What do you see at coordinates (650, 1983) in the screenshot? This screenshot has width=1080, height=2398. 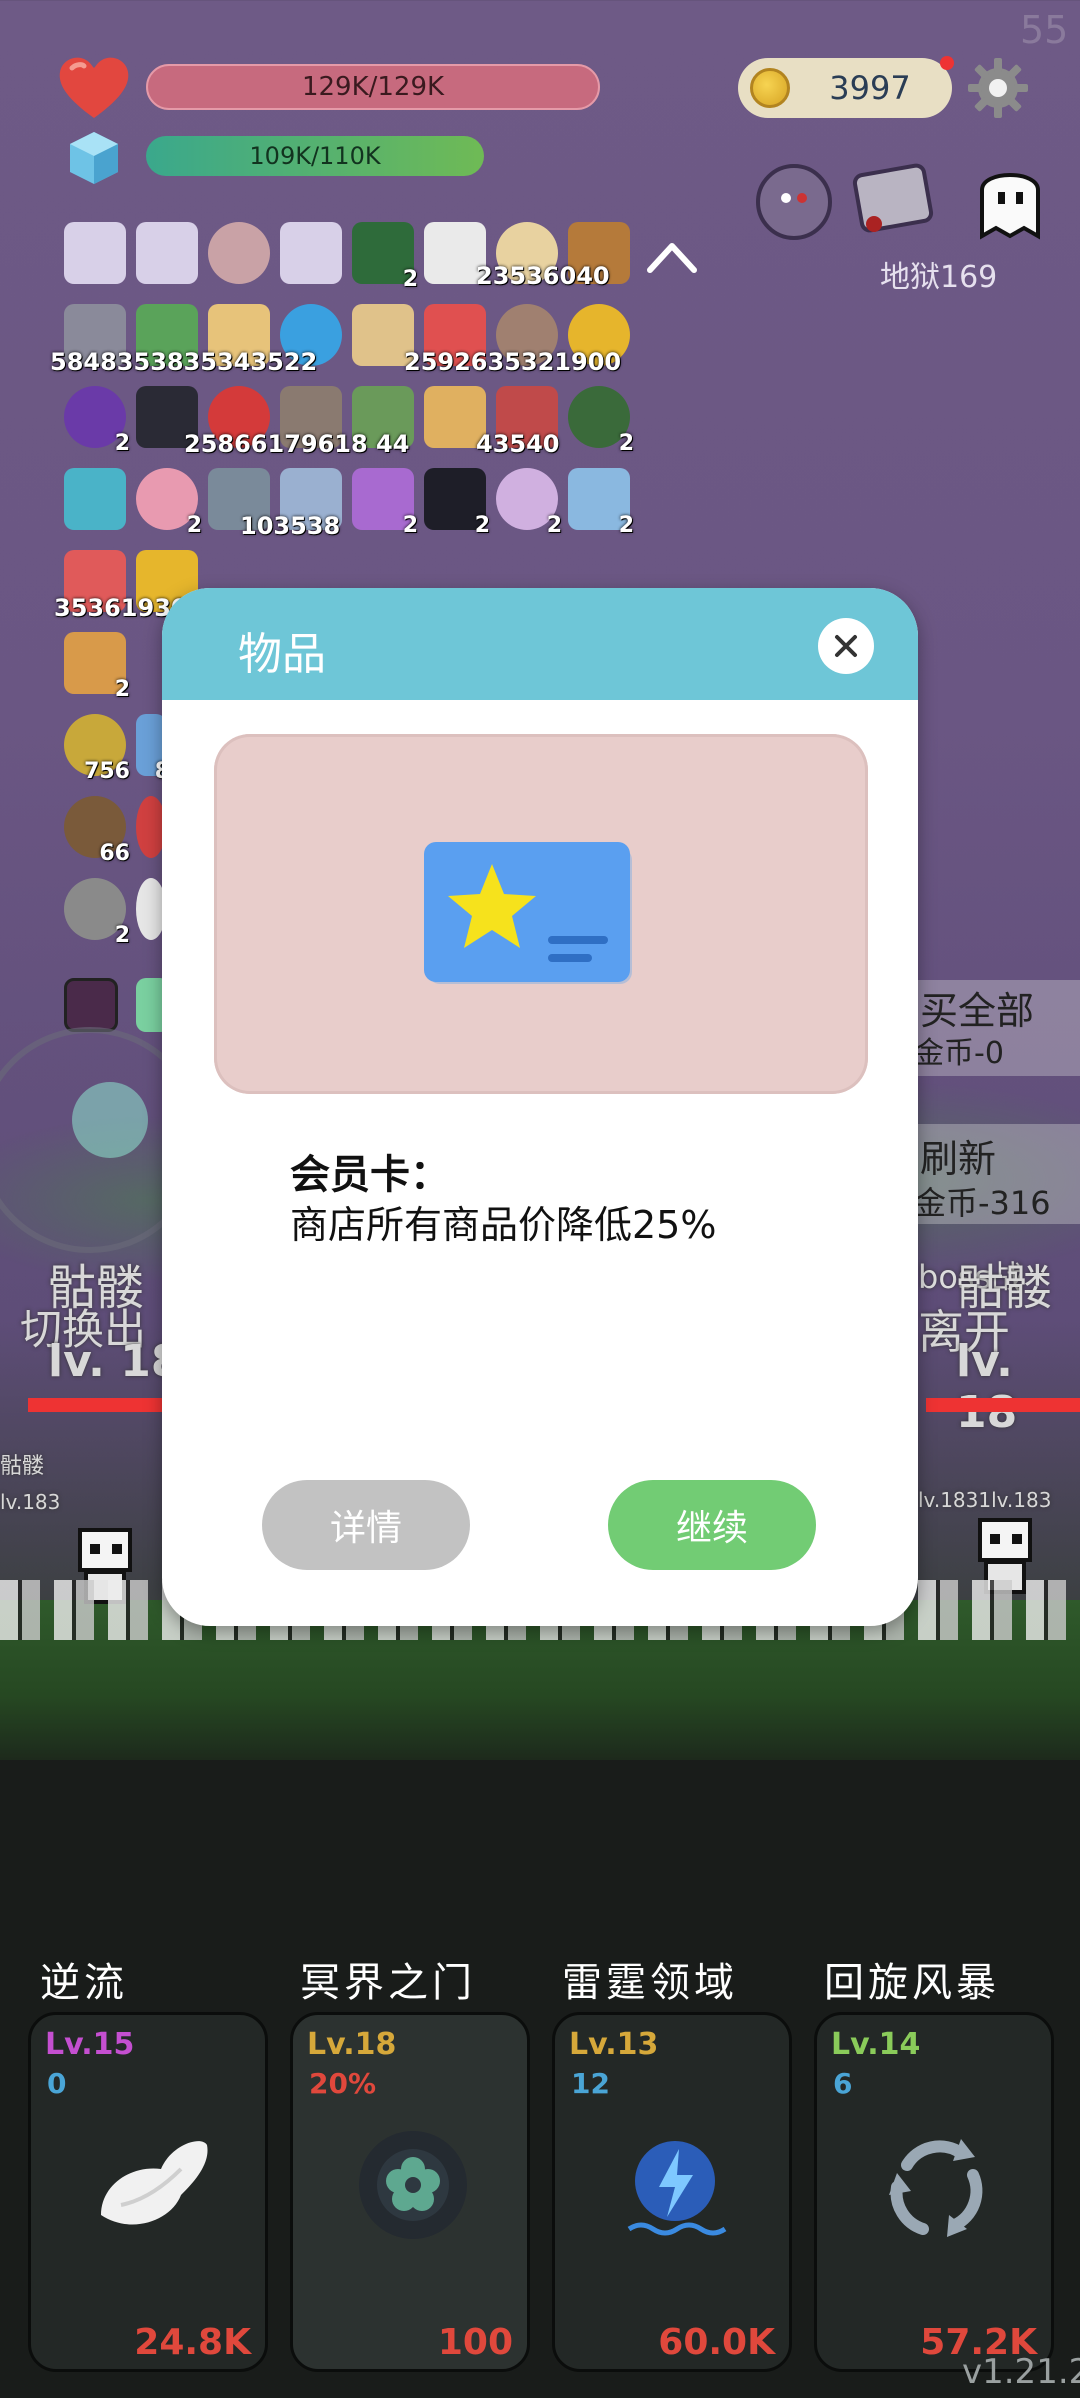 I see `skill-name: 雷霆领域` at bounding box center [650, 1983].